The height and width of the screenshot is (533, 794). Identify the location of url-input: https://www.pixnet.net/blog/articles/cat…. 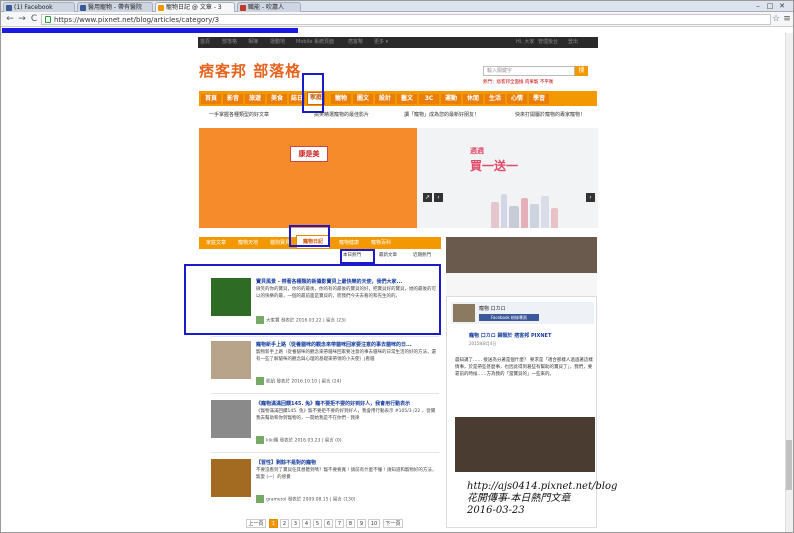
(406, 19).